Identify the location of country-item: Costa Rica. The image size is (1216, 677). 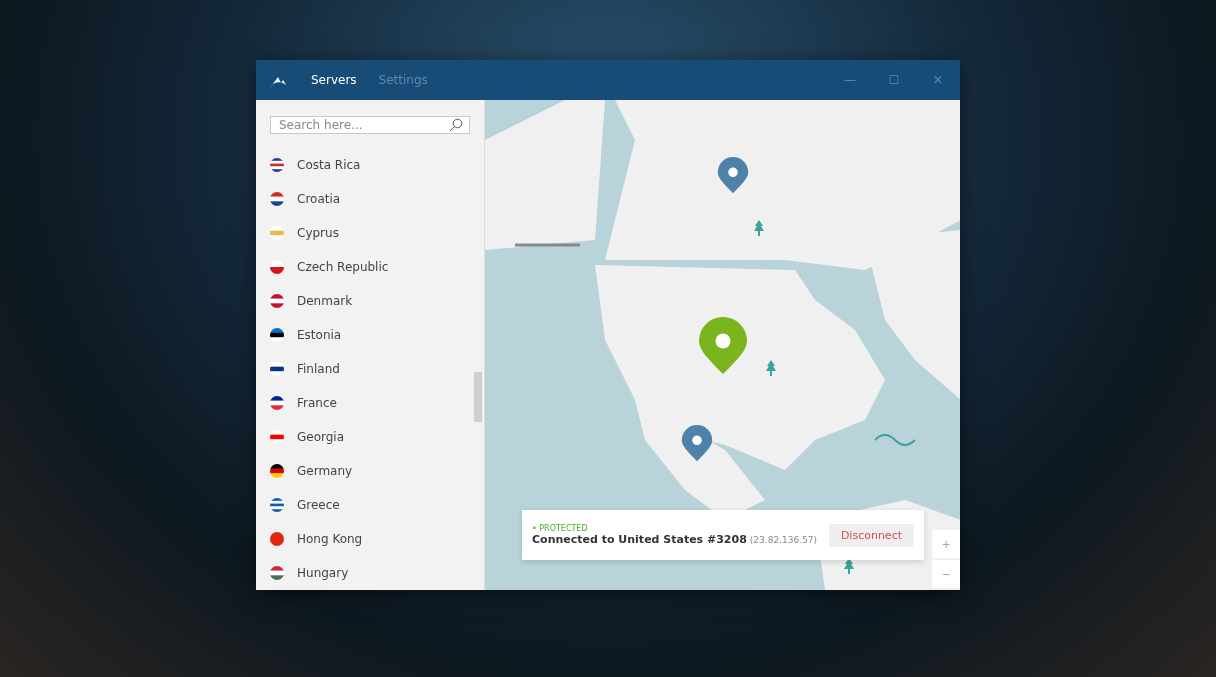
(370, 165).